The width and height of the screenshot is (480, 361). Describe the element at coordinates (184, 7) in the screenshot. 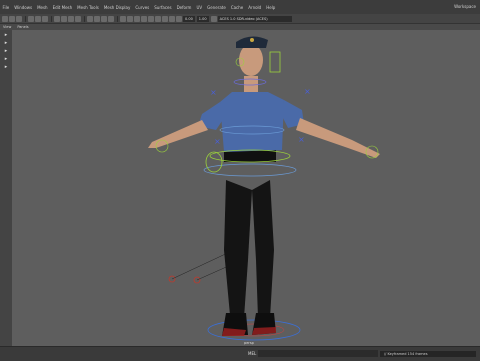

I see `menu-deform: Deform` at that location.